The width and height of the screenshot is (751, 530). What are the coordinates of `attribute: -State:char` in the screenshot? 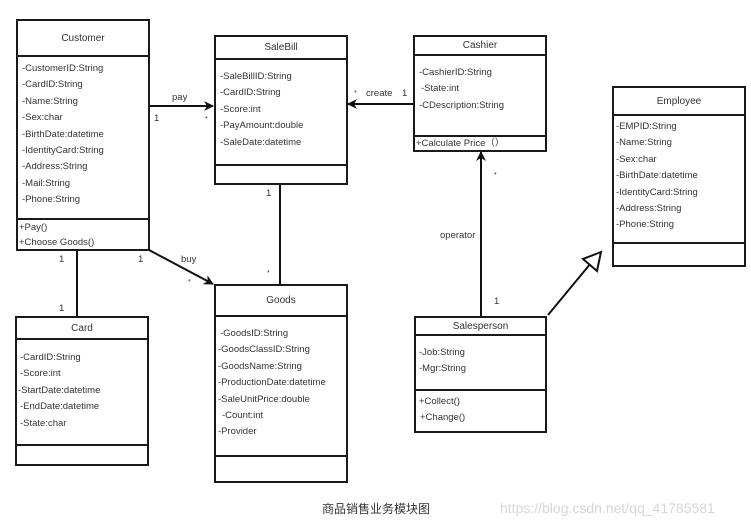 It's located at (43, 423).